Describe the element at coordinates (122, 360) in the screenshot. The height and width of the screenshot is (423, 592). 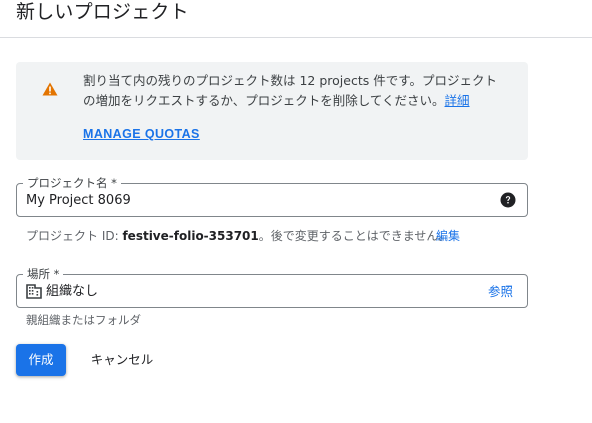
I see `cancel-button: キャンセル` at that location.